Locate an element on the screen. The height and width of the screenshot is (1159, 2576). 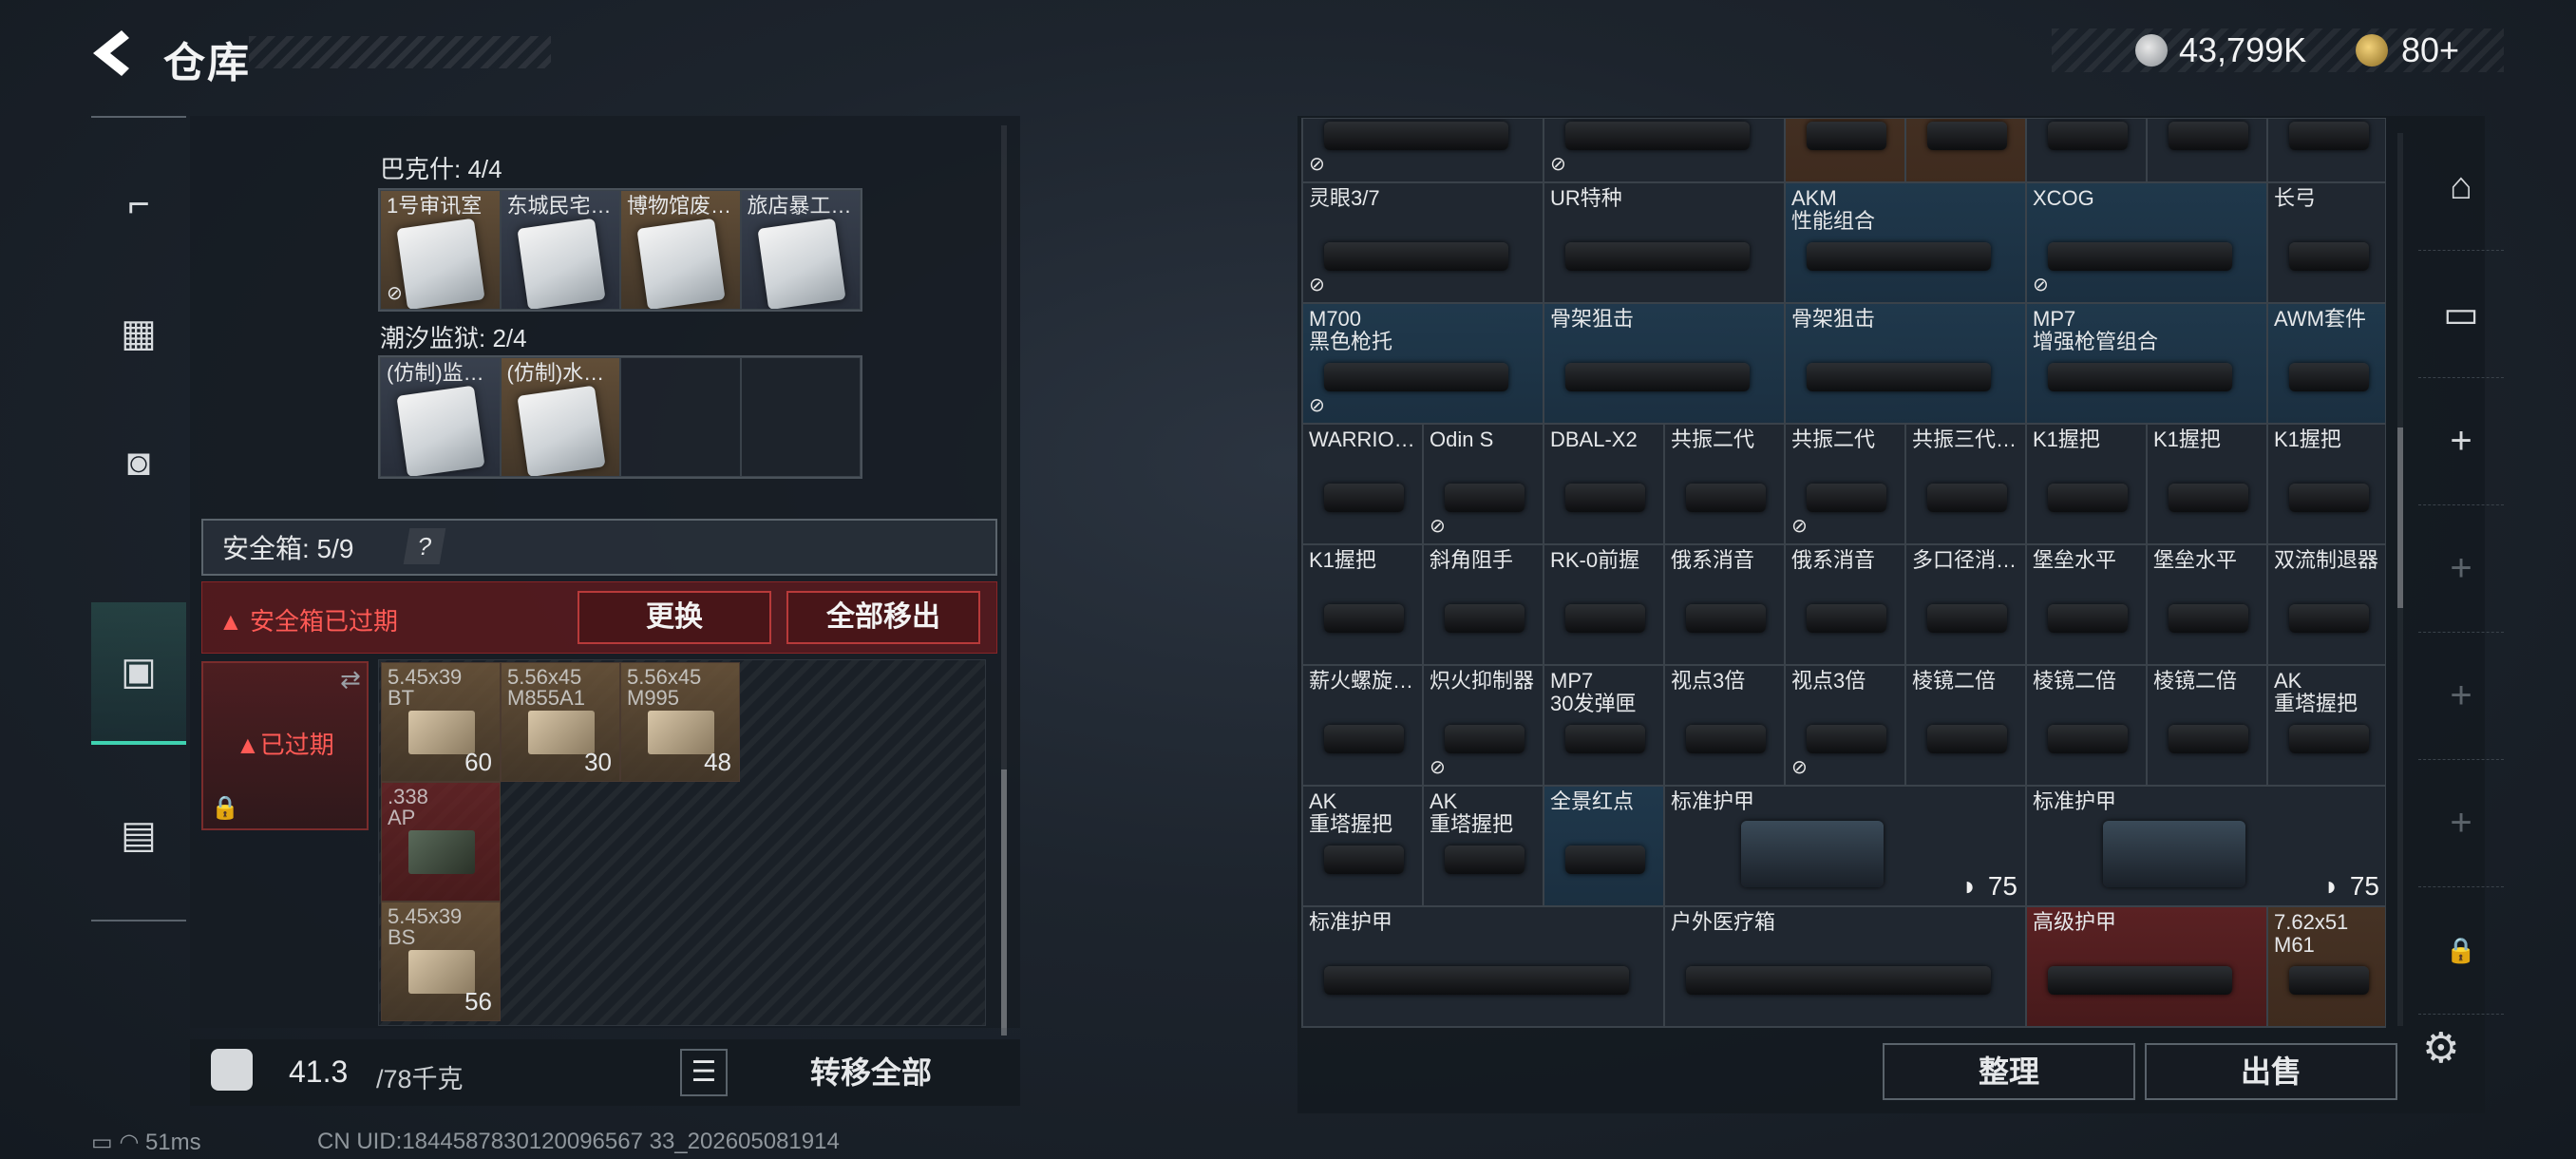
left-scrollbar-thumb is located at coordinates (1004, 903).